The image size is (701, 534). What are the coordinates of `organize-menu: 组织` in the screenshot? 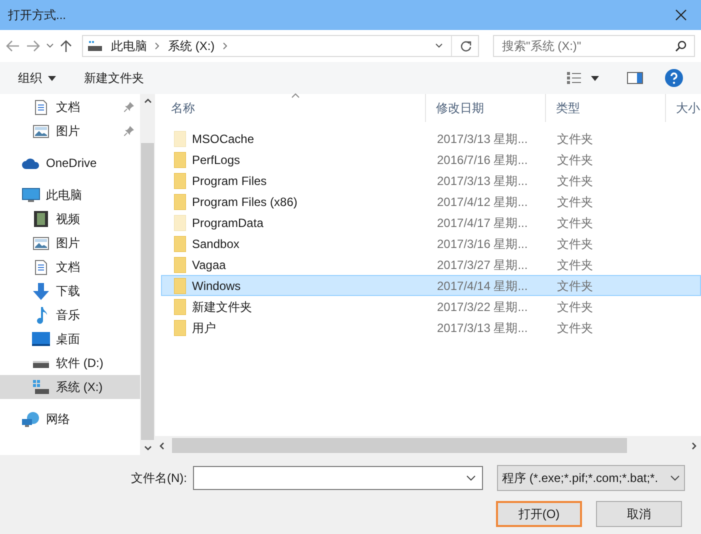 It's located at (37, 78).